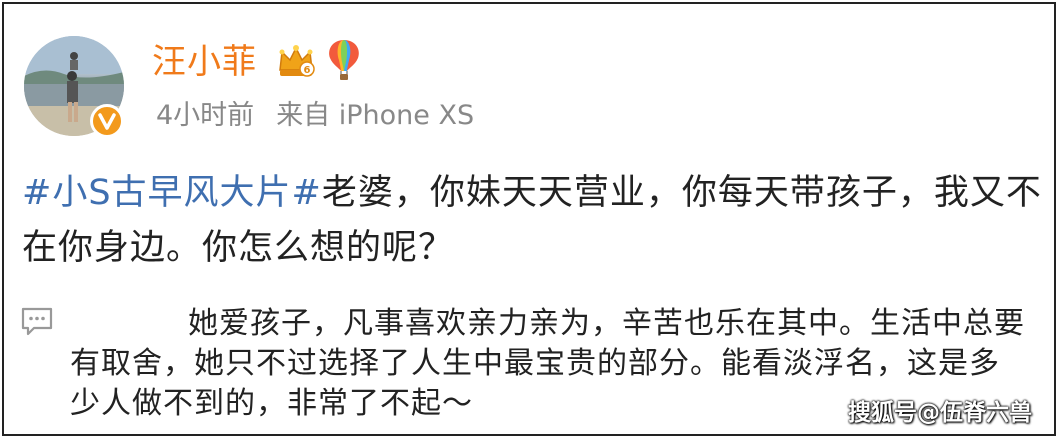  What do you see at coordinates (204, 62) in the screenshot?
I see `username: 汪小菲` at bounding box center [204, 62].